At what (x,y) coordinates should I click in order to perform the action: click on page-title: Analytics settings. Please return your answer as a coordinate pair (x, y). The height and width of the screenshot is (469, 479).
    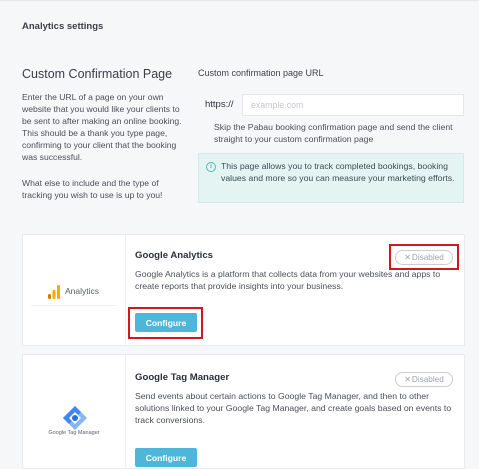
    Looking at the image, I should click on (63, 26).